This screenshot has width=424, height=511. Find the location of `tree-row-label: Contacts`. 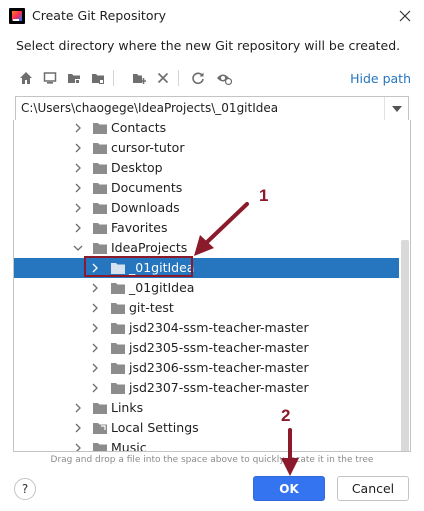

tree-row-label: Contacts is located at coordinates (139, 127).